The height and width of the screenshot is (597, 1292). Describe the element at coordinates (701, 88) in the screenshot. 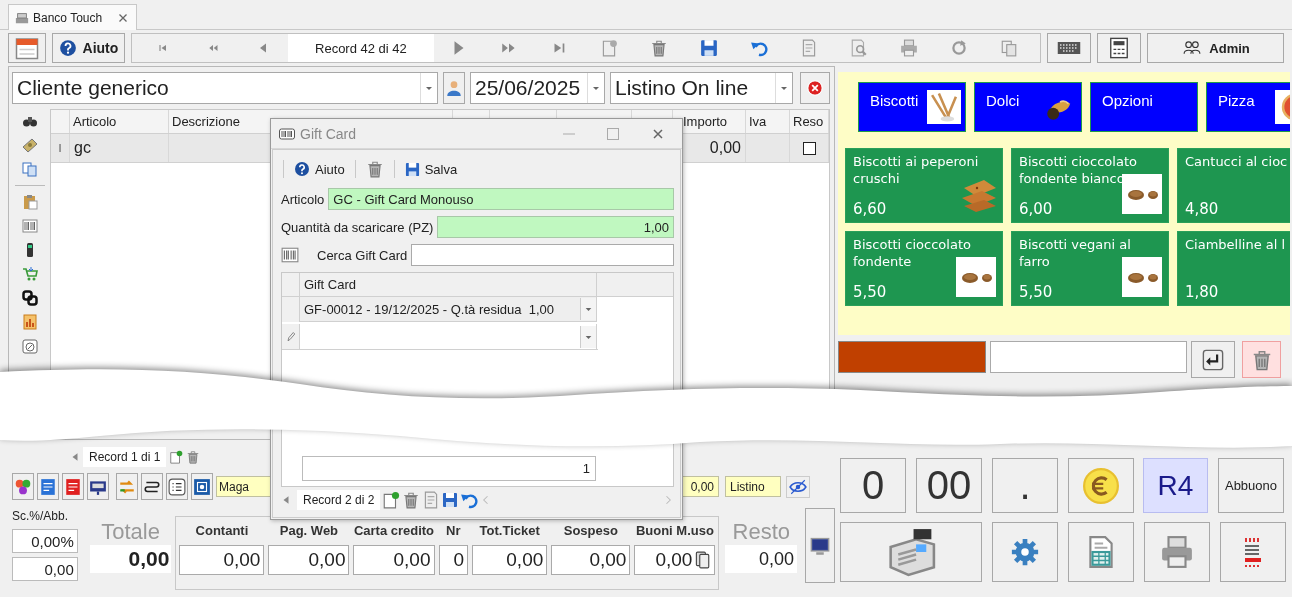

I see `price-list-field: Listino On line` at that location.